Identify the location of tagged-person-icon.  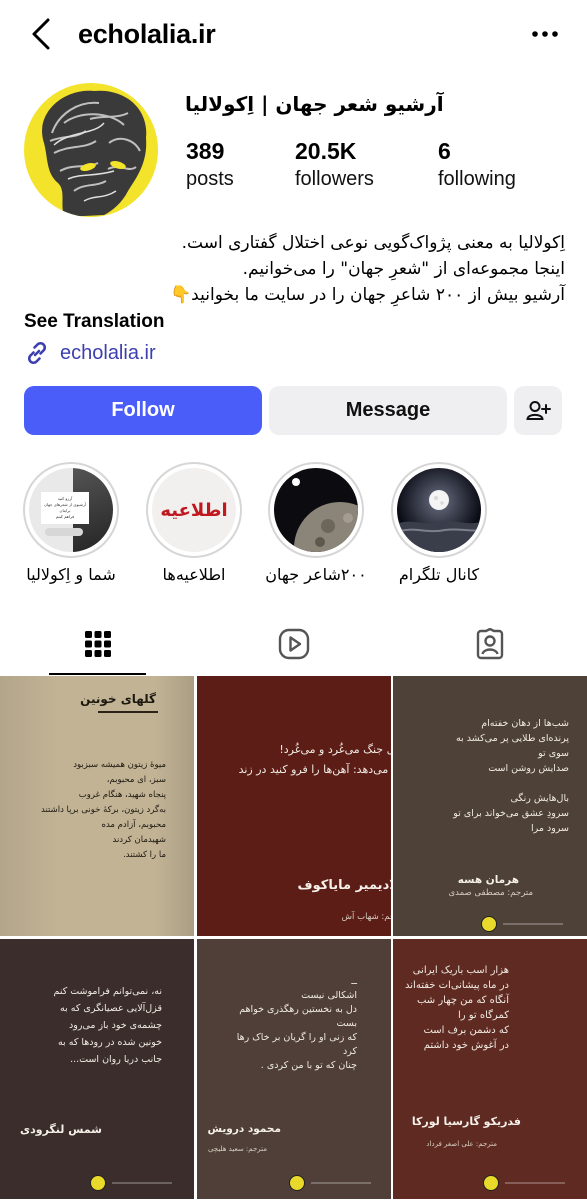
(490, 644).